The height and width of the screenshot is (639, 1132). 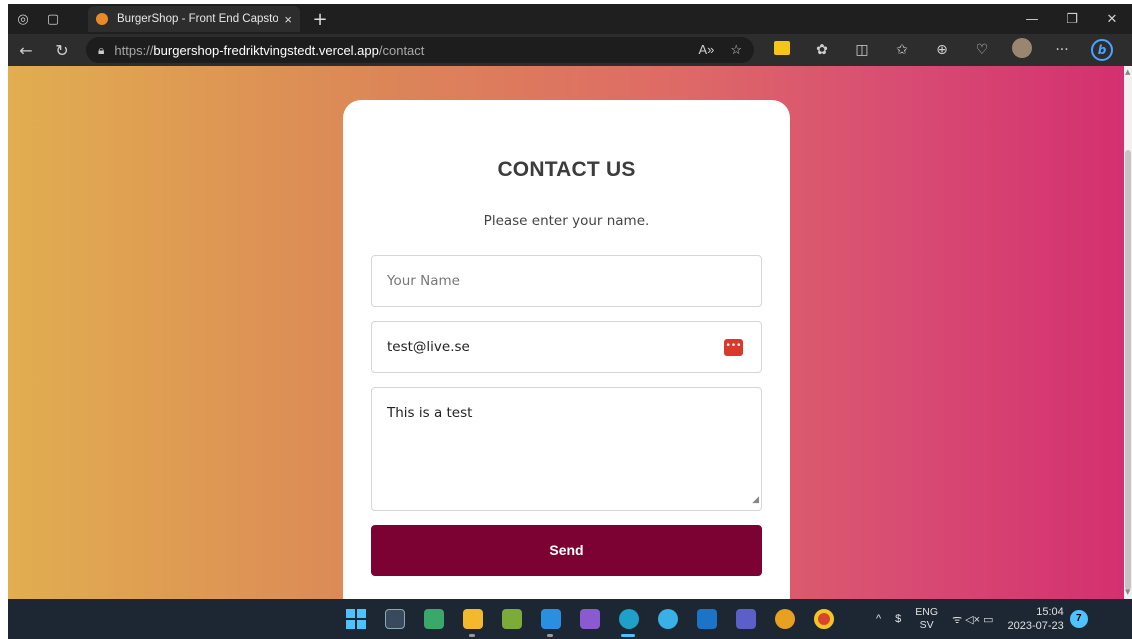 What do you see at coordinates (926, 625) in the screenshot?
I see `language-line-2: SV` at bounding box center [926, 625].